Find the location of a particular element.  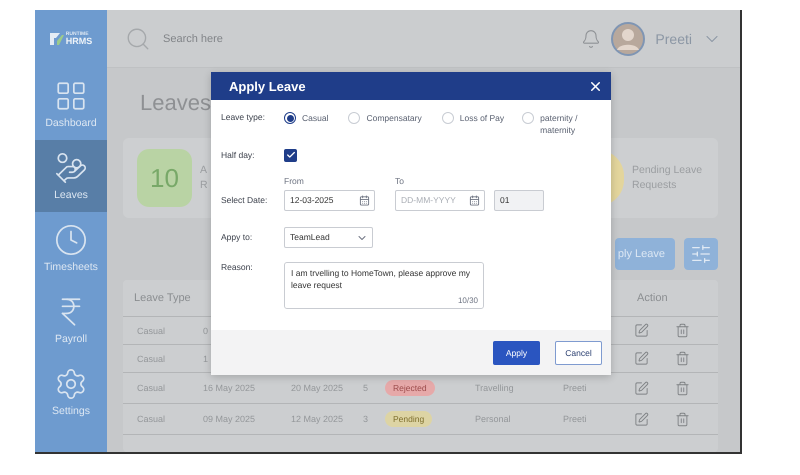

table-cell-text: 12 May 2025 is located at coordinates (317, 419).